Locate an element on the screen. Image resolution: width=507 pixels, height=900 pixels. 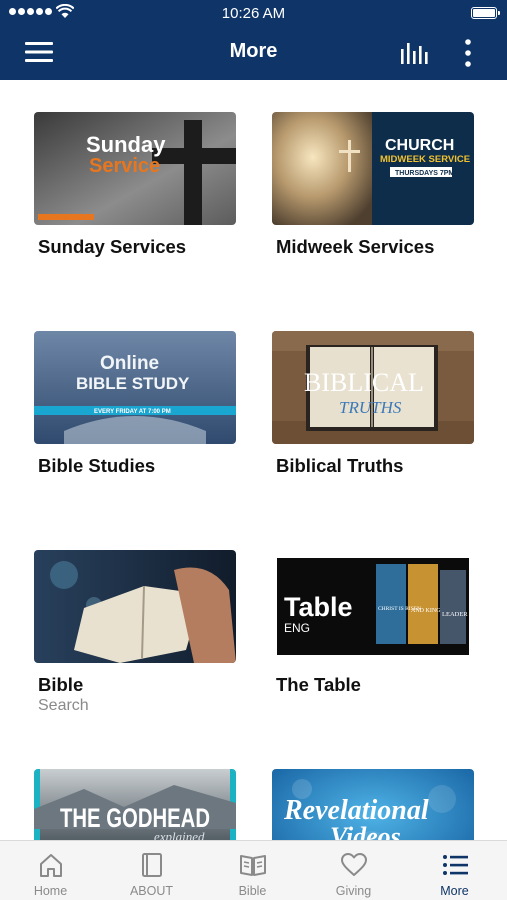
sunday-service-thumbnail: Sunday Service is located at coordinates (135, 168).